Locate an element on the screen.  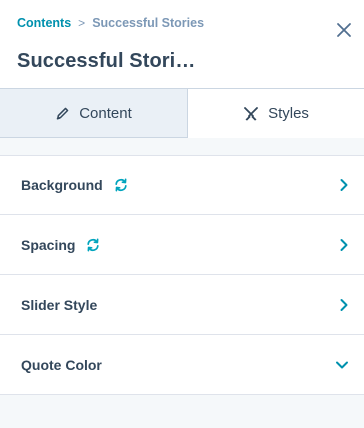
section-spacing-label: Spacing is located at coordinates (48, 244).